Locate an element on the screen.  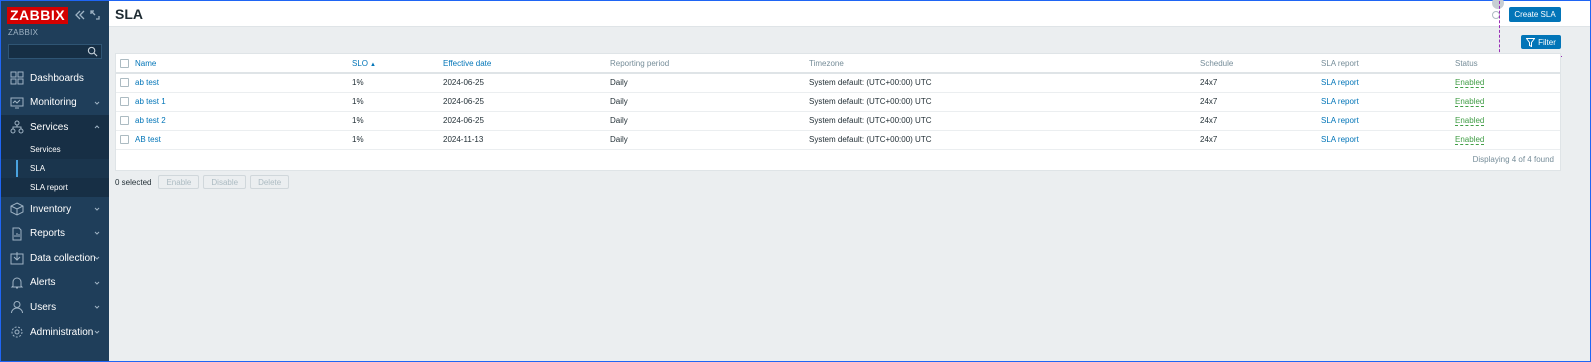
filter-toggle-button: Filter is located at coordinates (1541, 42).